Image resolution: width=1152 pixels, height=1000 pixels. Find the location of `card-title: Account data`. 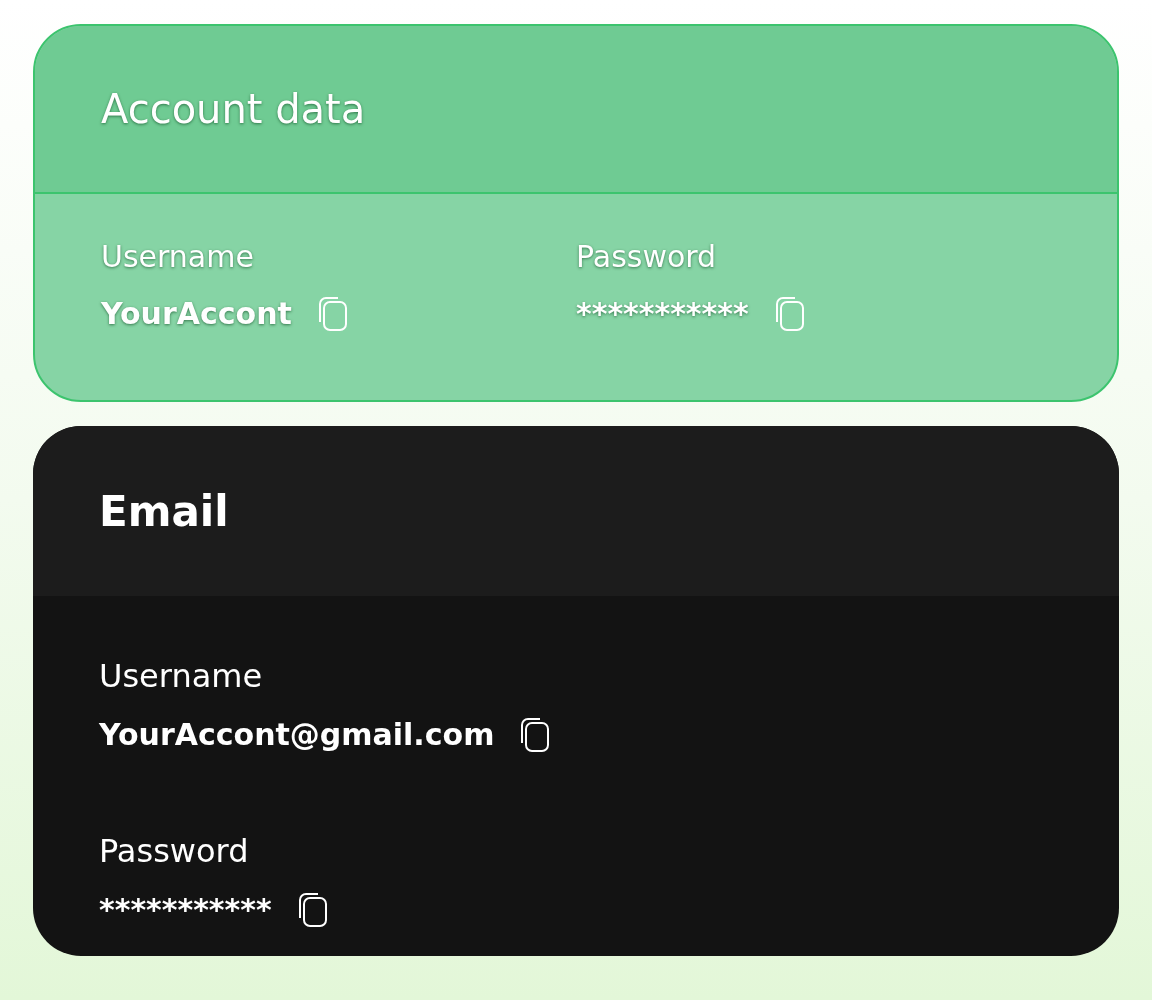

card-title: Account data is located at coordinates (233, 109).